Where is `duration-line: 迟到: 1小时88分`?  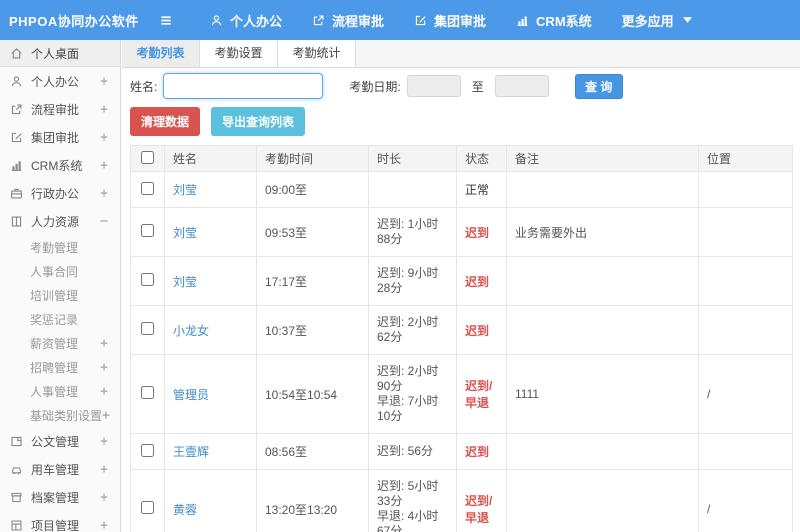 duration-line: 迟到: 1小时88分 is located at coordinates (408, 231).